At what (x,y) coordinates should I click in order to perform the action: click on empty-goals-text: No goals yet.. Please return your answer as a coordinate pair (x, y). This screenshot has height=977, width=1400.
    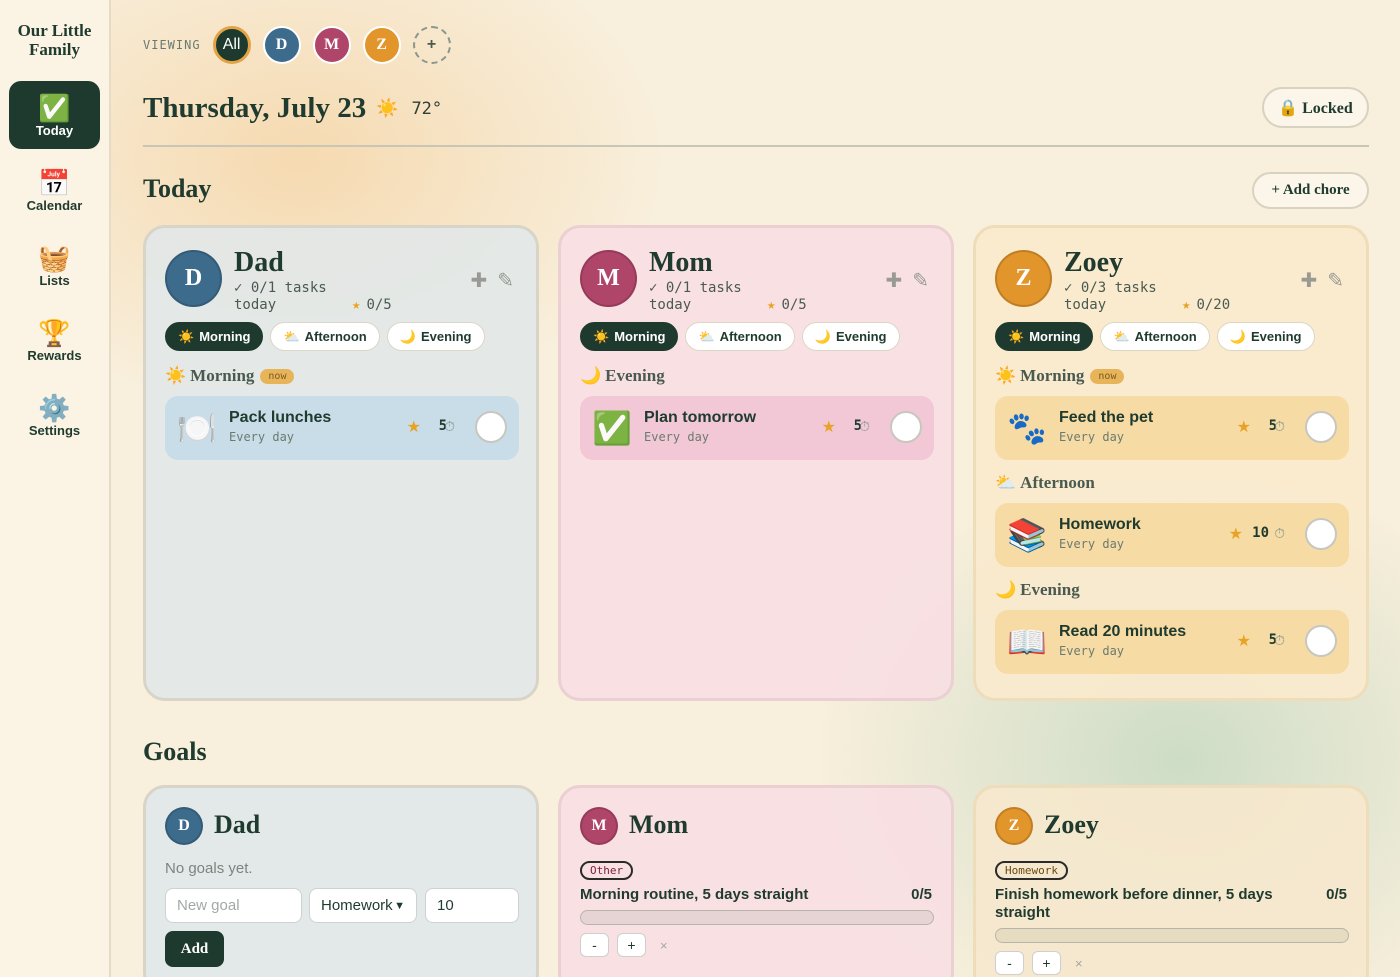
    Looking at the image, I should click on (209, 868).